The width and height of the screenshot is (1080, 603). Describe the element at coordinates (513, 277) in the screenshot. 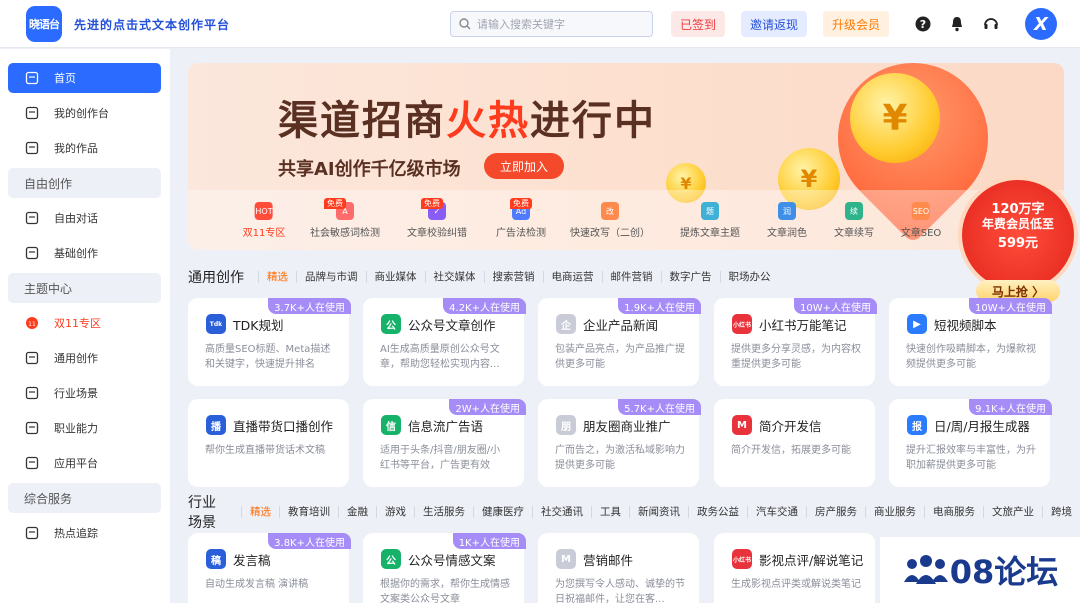

I see `tab-4: 搜索营销` at that location.